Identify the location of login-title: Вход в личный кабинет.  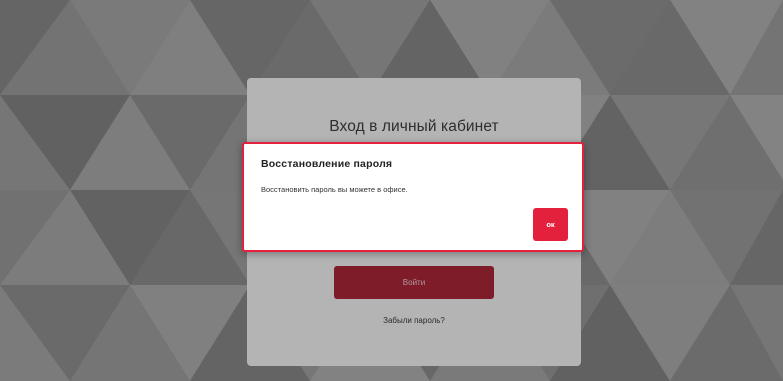
(414, 126).